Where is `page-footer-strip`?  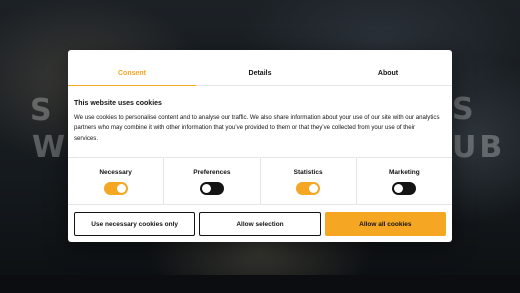 page-footer-strip is located at coordinates (260, 284).